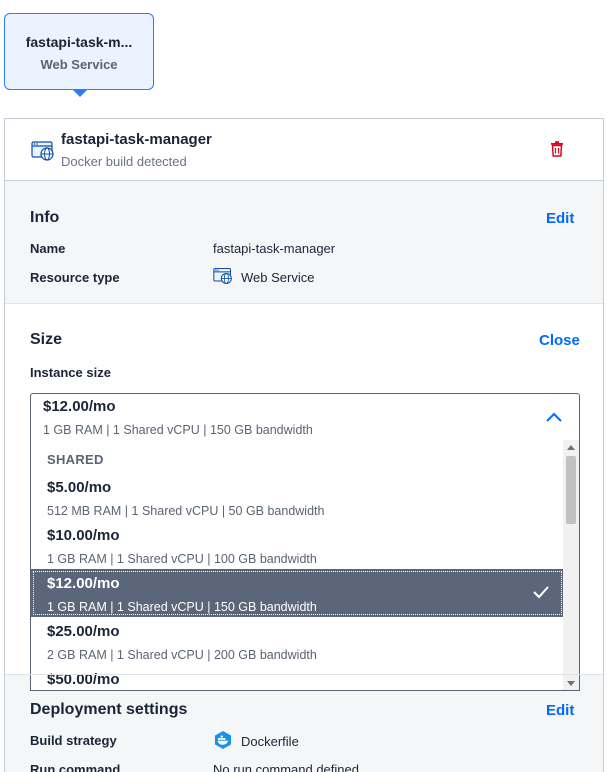 The height and width of the screenshot is (772, 612). I want to click on checkmark-icon, so click(541, 594).